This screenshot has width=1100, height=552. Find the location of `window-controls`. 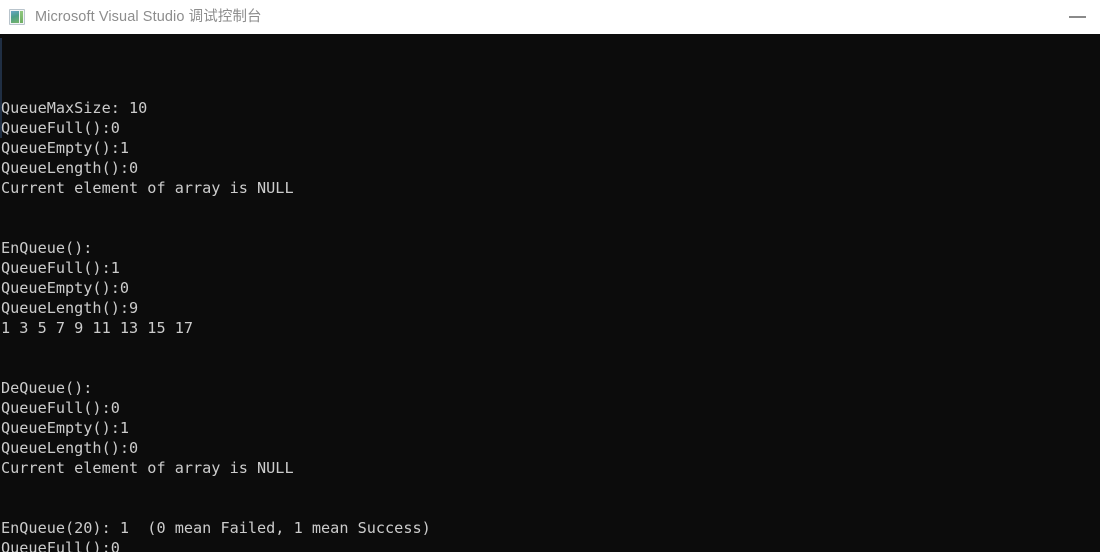

window-controls is located at coordinates (1077, 17).